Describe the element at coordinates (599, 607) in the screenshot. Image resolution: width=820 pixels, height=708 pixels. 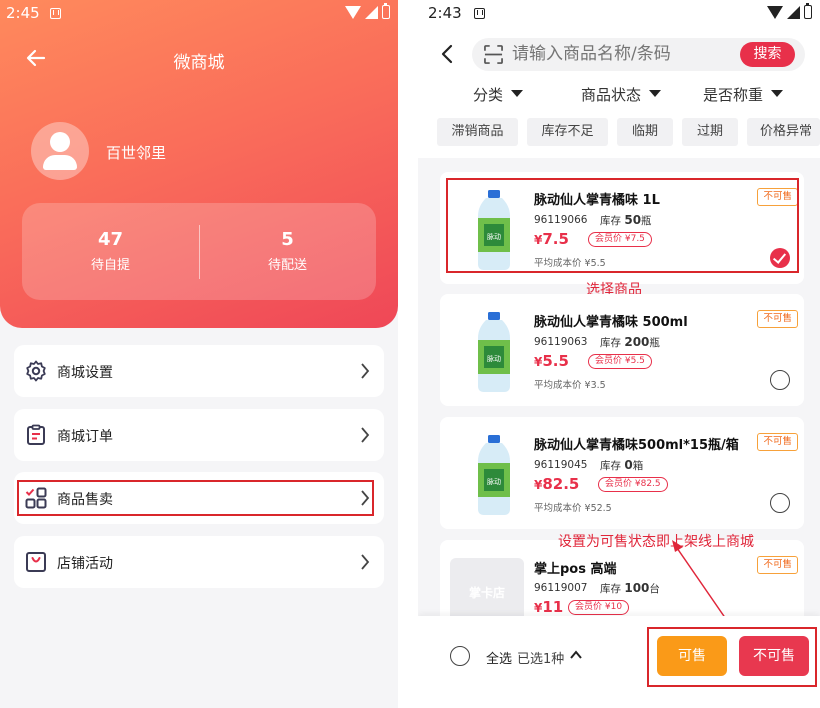
I see `member-price-tag: 会员价 ¥10` at that location.